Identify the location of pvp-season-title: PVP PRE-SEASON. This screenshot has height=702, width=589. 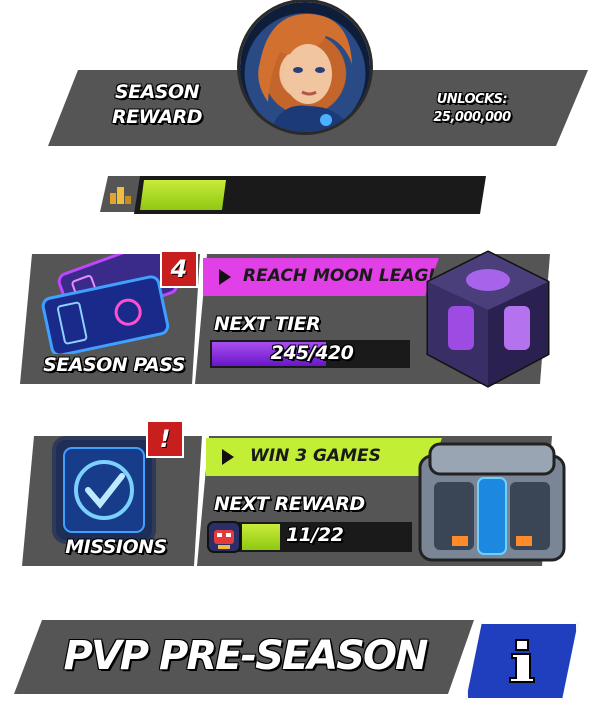
(246, 656).